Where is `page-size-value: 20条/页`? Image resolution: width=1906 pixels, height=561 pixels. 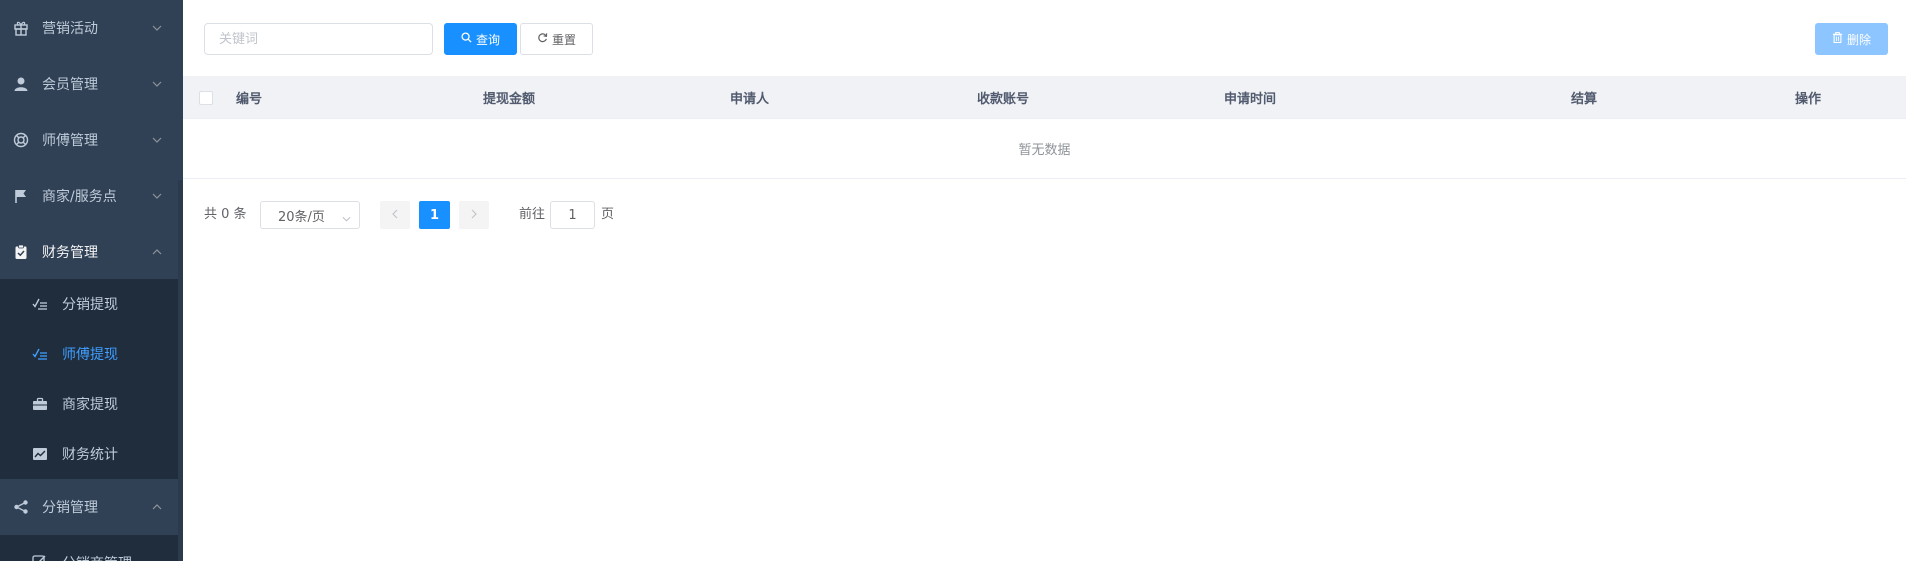 page-size-value: 20条/页 is located at coordinates (301, 217).